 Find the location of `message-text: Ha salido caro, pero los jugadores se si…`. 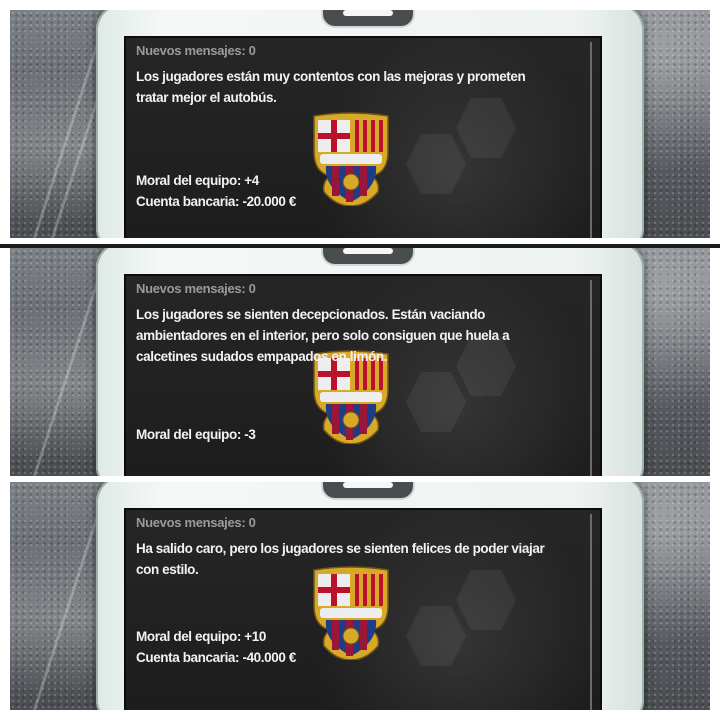

message-text: Ha salido caro, pero los jugadores se si… is located at coordinates (340, 559).